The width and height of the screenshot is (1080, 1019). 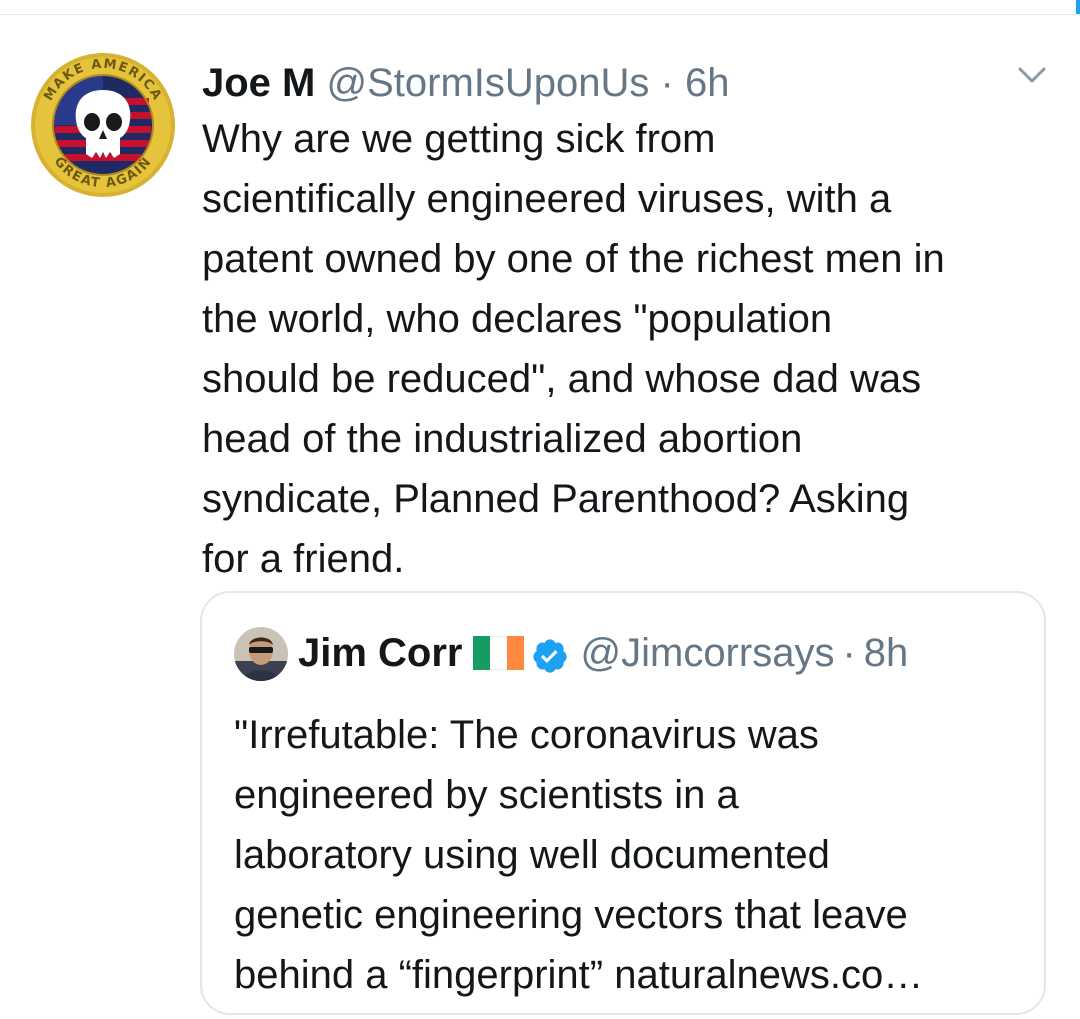 I want to click on tweet-text-line: head of the industrialized abortion, so click(x=502, y=439).